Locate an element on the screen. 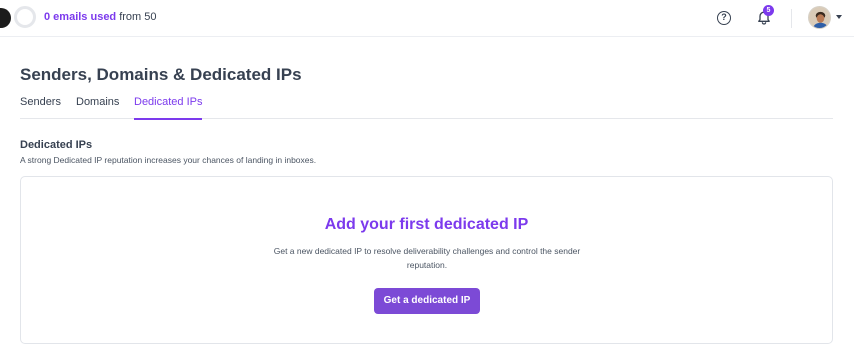  user-avatar is located at coordinates (819, 17).